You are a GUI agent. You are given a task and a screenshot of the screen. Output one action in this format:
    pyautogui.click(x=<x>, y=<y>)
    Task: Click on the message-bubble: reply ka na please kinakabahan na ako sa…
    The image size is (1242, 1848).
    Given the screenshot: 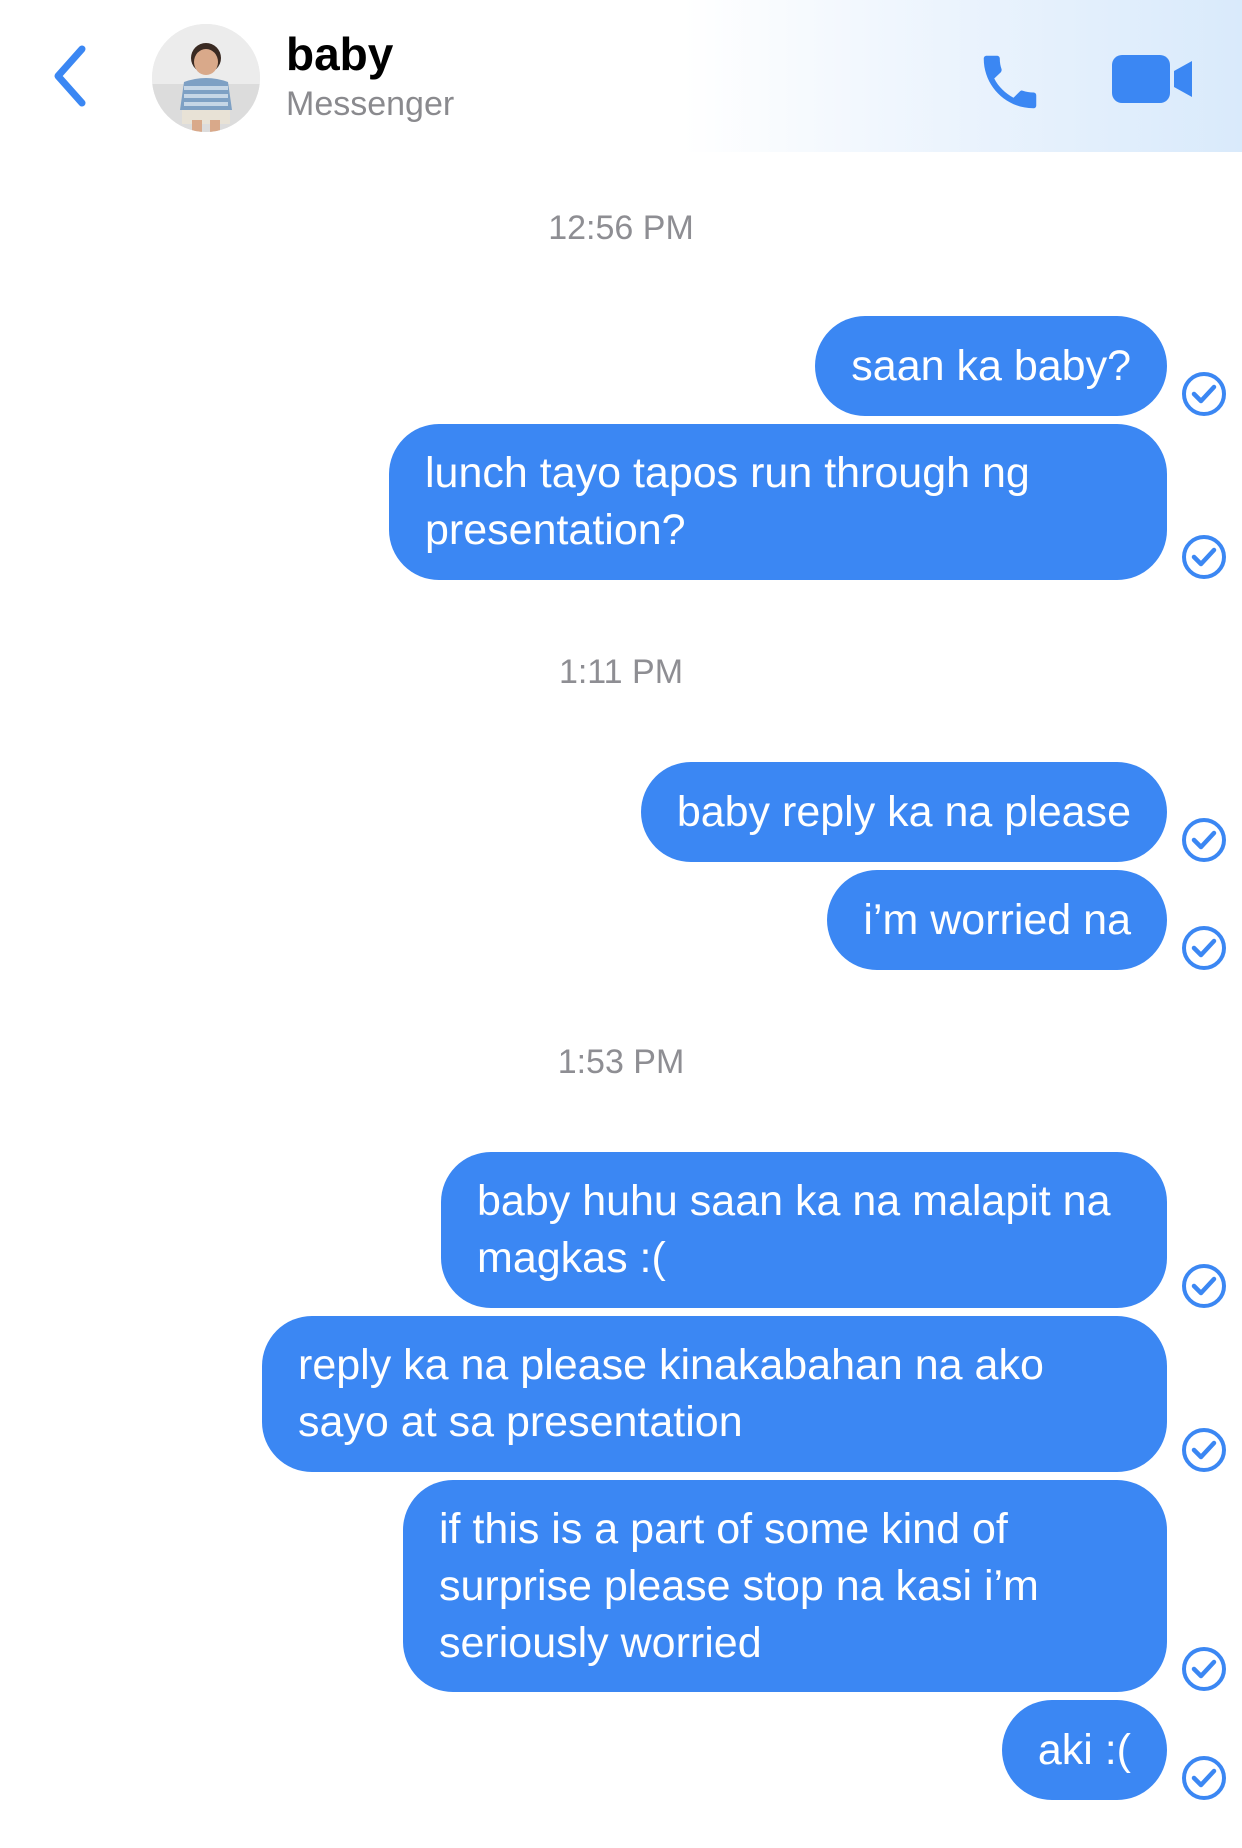 What is the action you would take?
    pyautogui.click(x=714, y=1394)
    